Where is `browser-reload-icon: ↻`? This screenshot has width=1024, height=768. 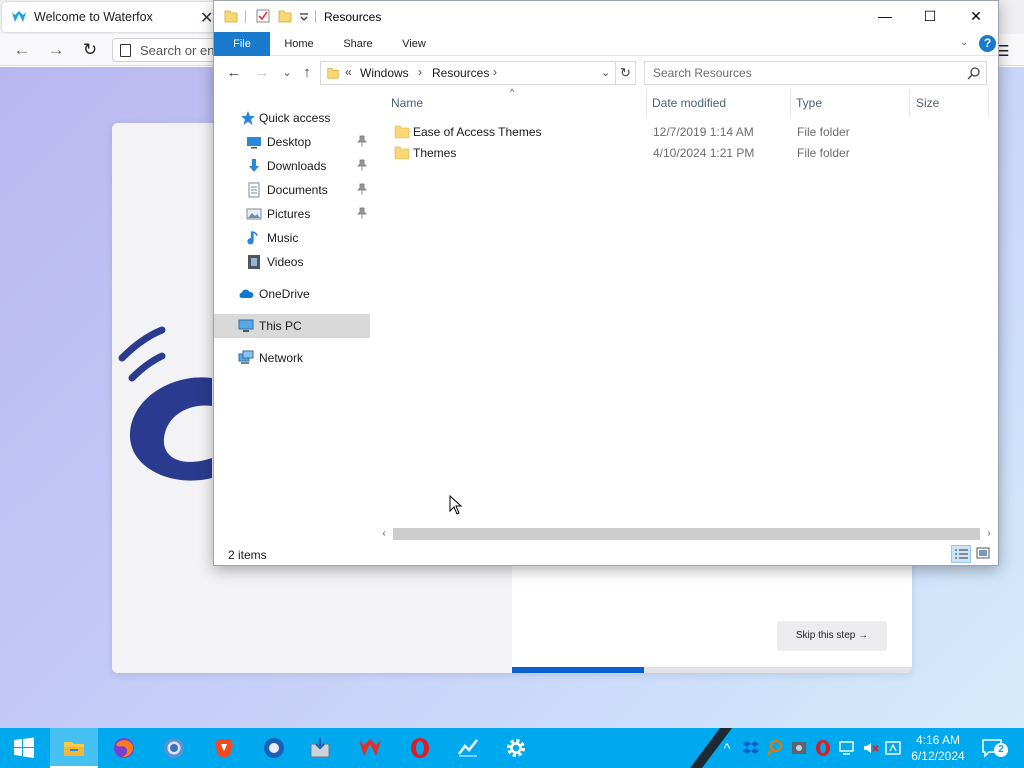
browser-reload-icon: ↻ is located at coordinates (90, 50).